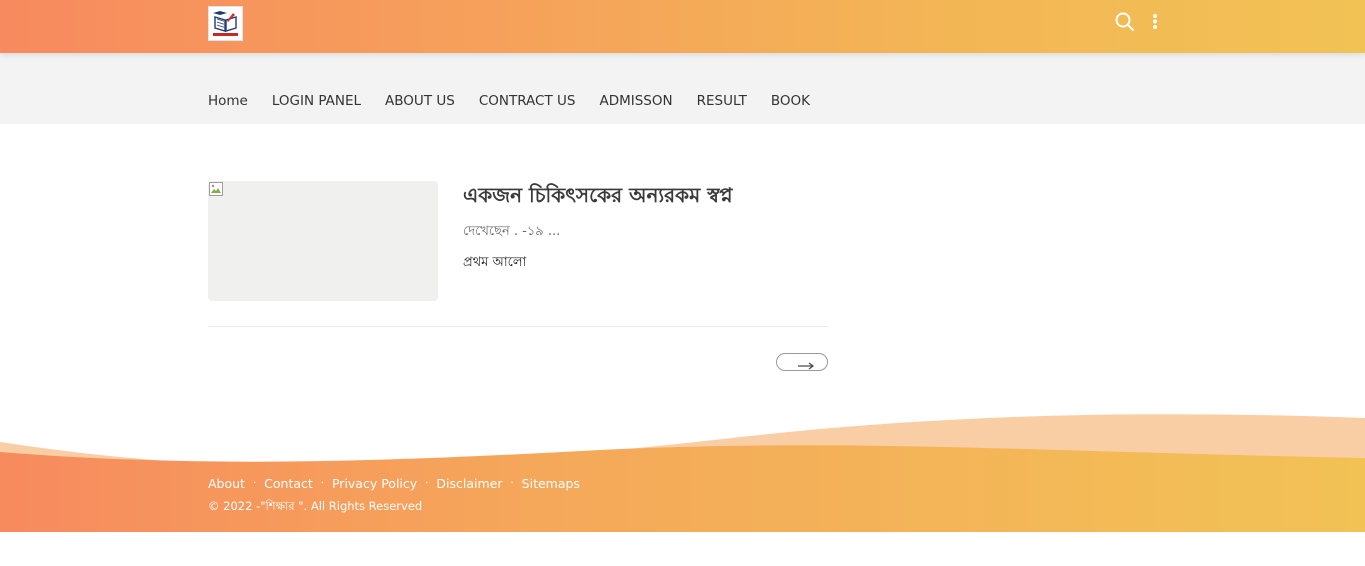 Image resolution: width=1365 pixels, height=566 pixels. I want to click on next-page-button, so click(802, 362).